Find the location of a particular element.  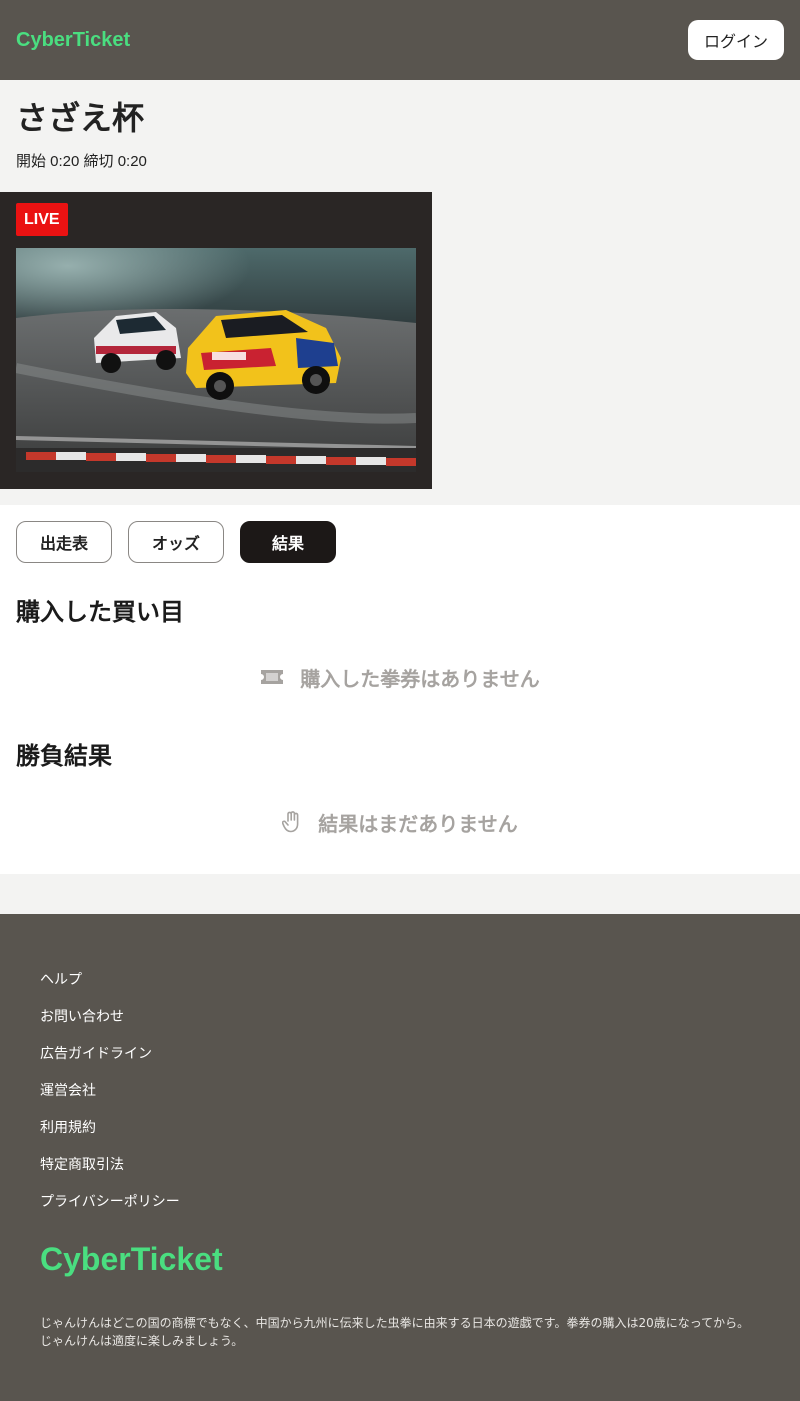

ticket-icon is located at coordinates (272, 677).